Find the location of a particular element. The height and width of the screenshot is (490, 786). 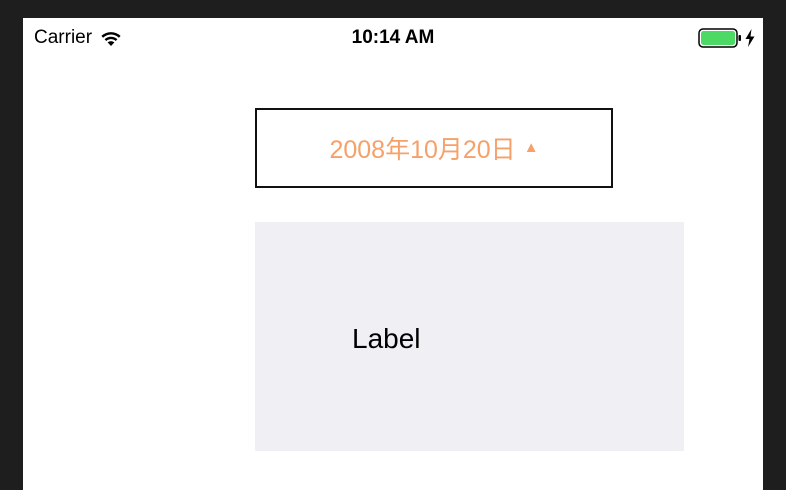

battery-icon is located at coordinates (720, 38).